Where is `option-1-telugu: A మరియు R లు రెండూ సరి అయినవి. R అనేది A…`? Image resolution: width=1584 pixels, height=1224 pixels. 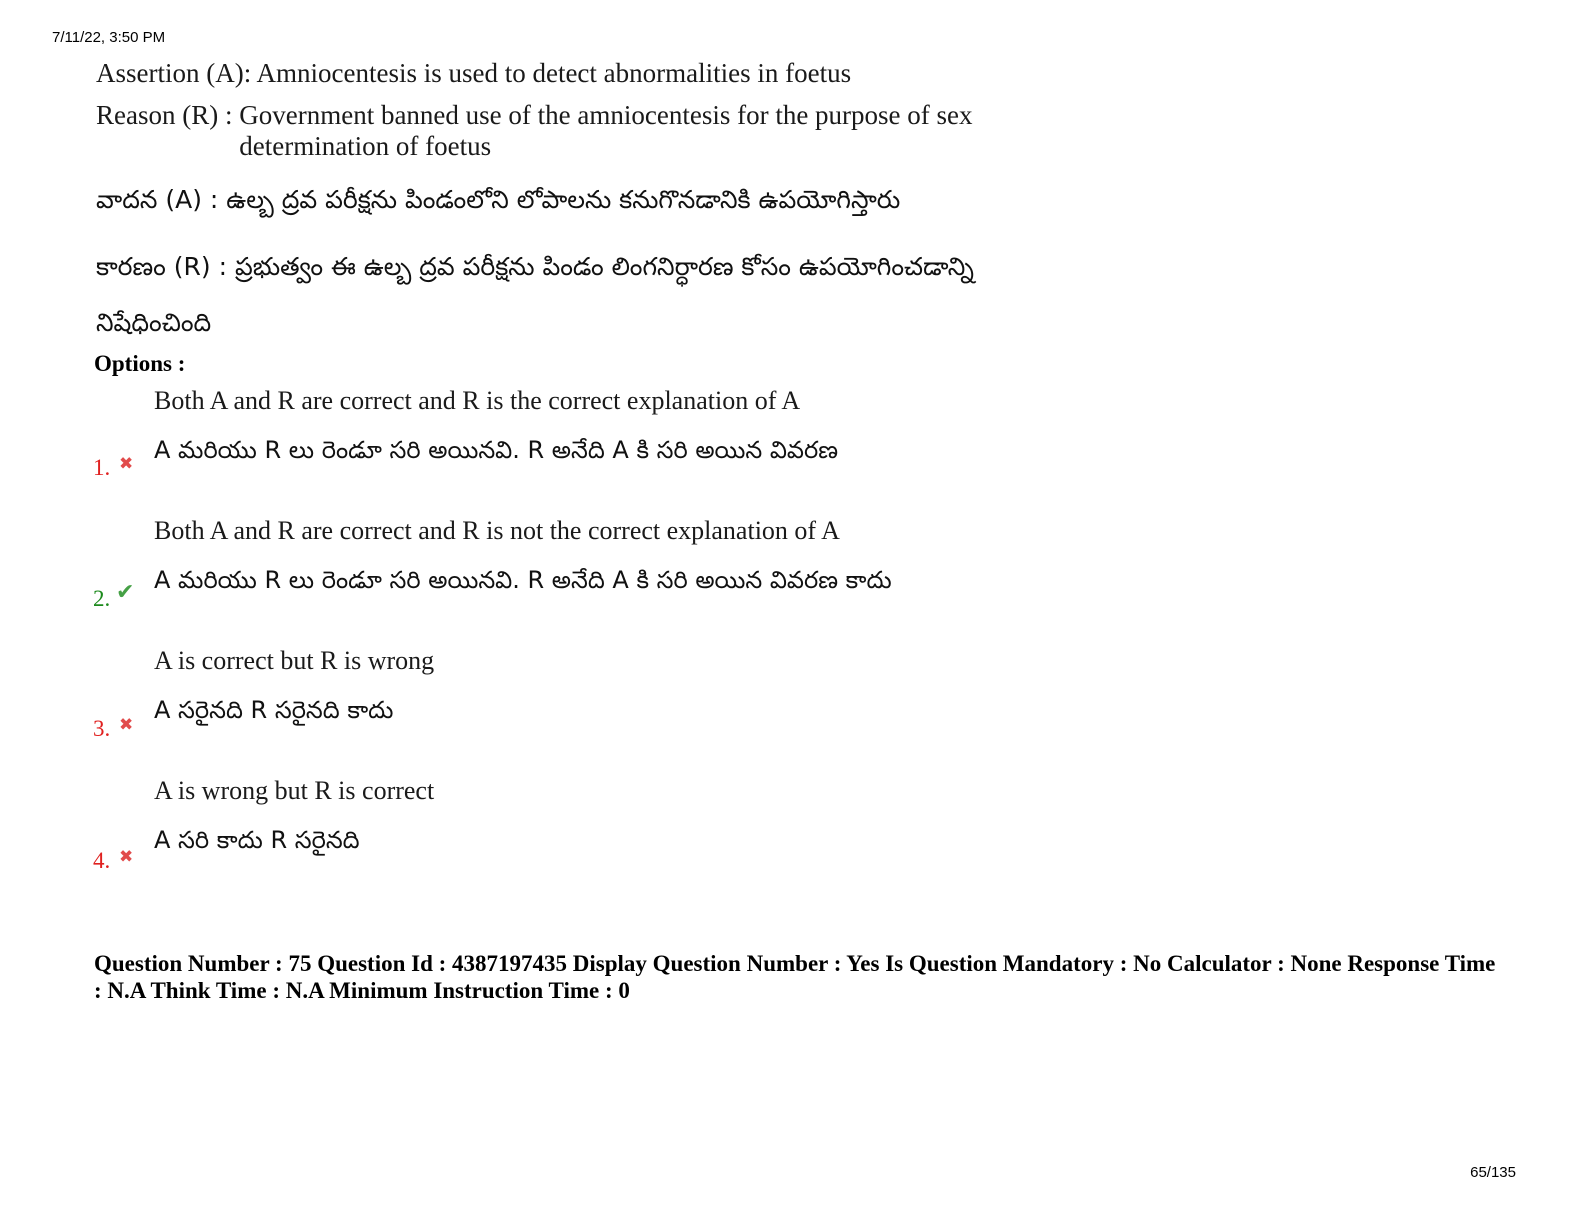
option-1-telugu: A మరియు R లు రెండూ సరి అయినవి. R అనేది A… is located at coordinates (496, 450).